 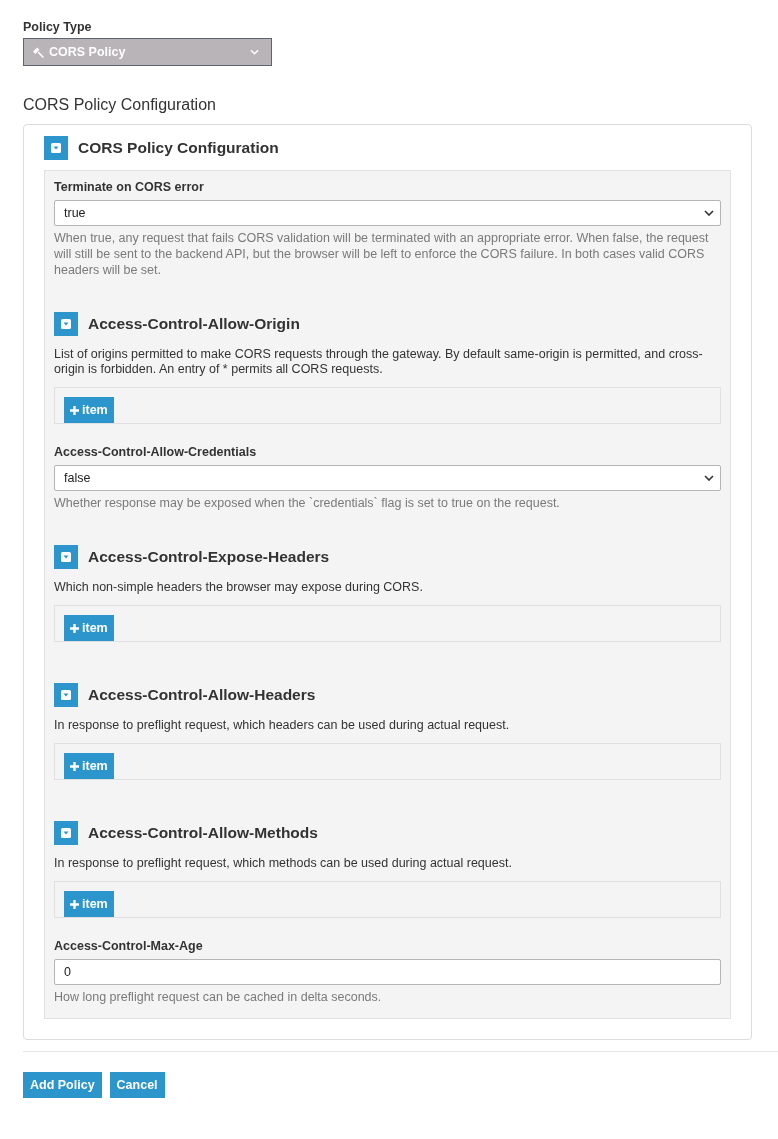 I want to click on field-label: Access-Control-Allow-Credentials, so click(x=155, y=452).